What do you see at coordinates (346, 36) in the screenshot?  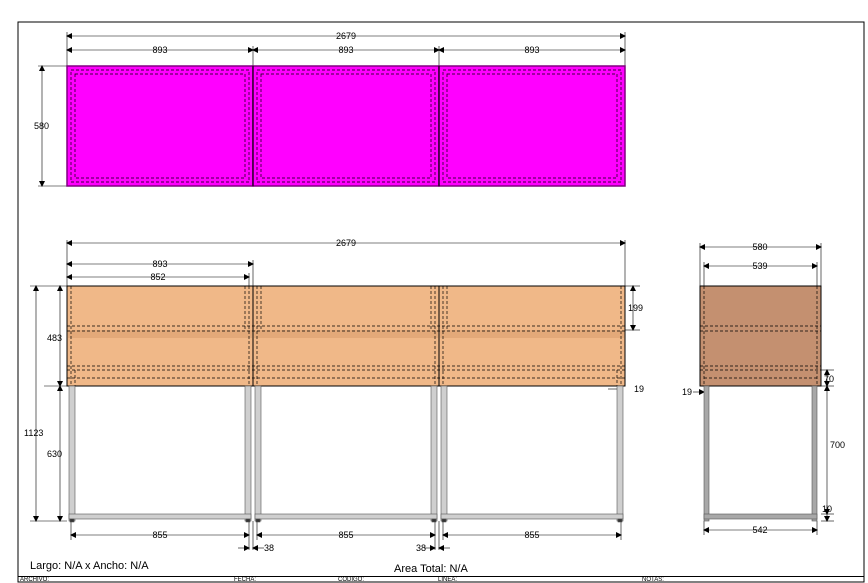 I see `plan-total-width-label: 2679` at bounding box center [346, 36].